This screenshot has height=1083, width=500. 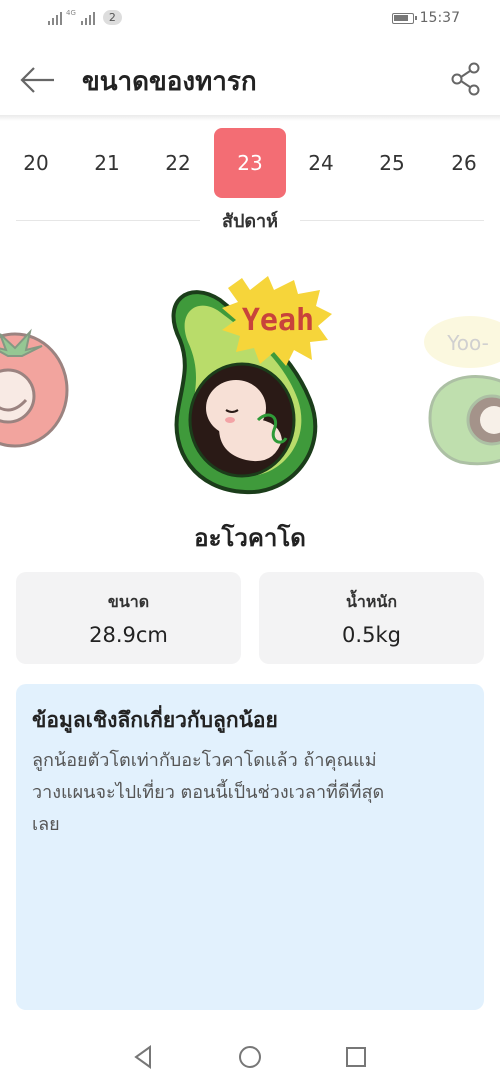 I want to click on week-label: สัปดาห์, so click(x=250, y=221).